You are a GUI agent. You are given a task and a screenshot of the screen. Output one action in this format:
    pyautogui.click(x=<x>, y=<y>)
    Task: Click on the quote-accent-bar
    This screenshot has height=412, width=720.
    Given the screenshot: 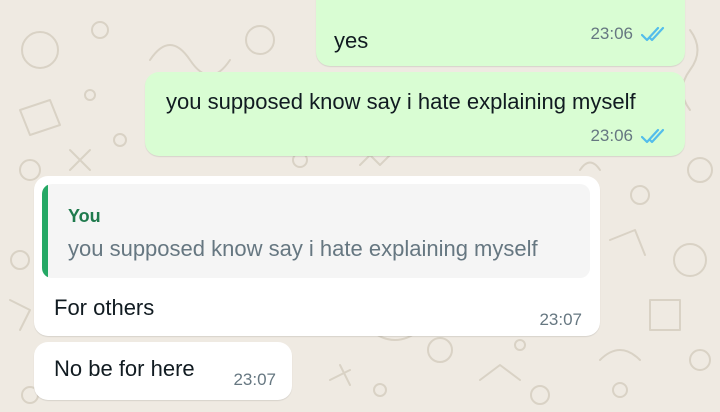 What is the action you would take?
    pyautogui.click(x=45, y=231)
    